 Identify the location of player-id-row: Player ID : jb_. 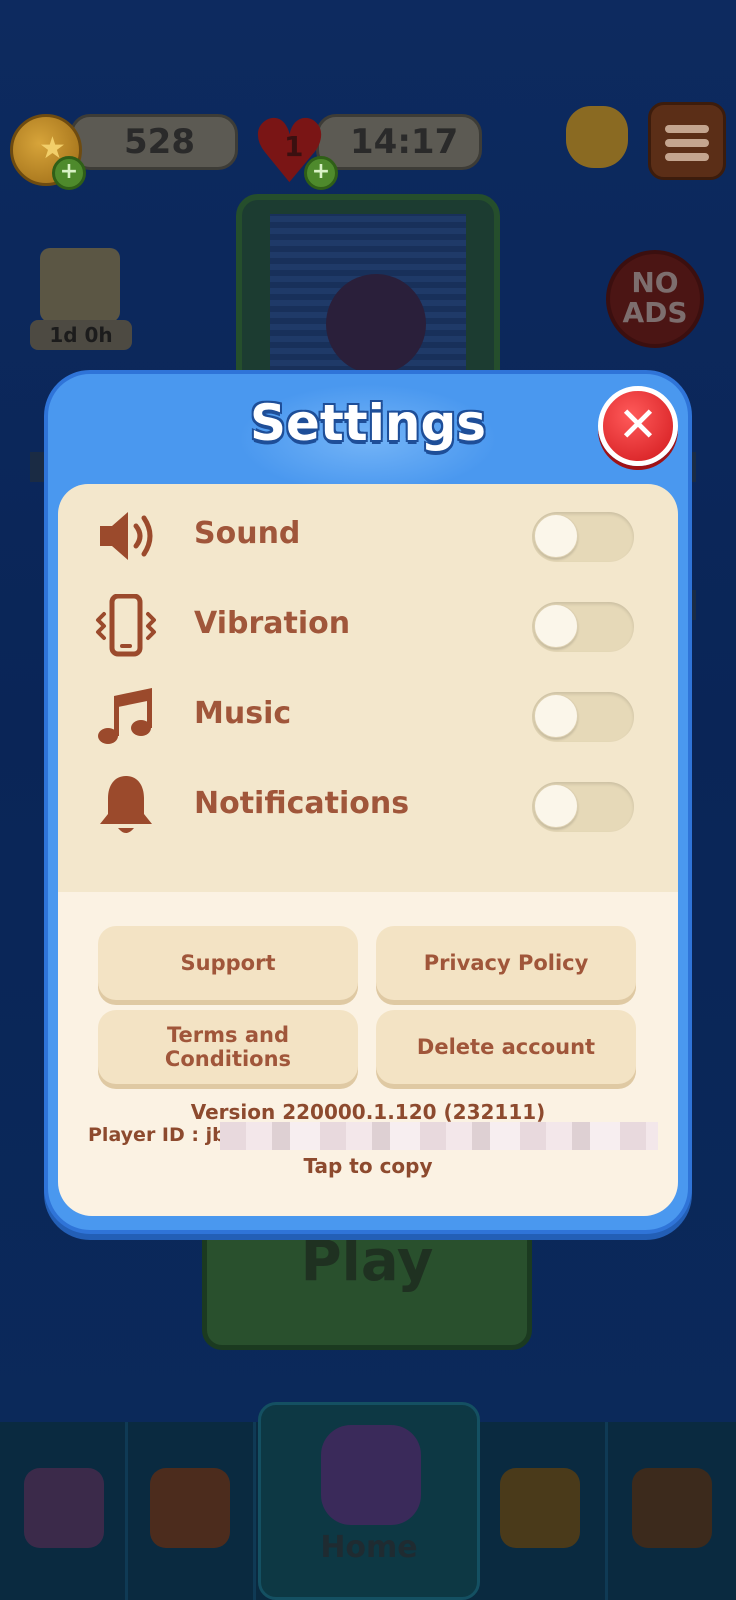
(378, 1136).